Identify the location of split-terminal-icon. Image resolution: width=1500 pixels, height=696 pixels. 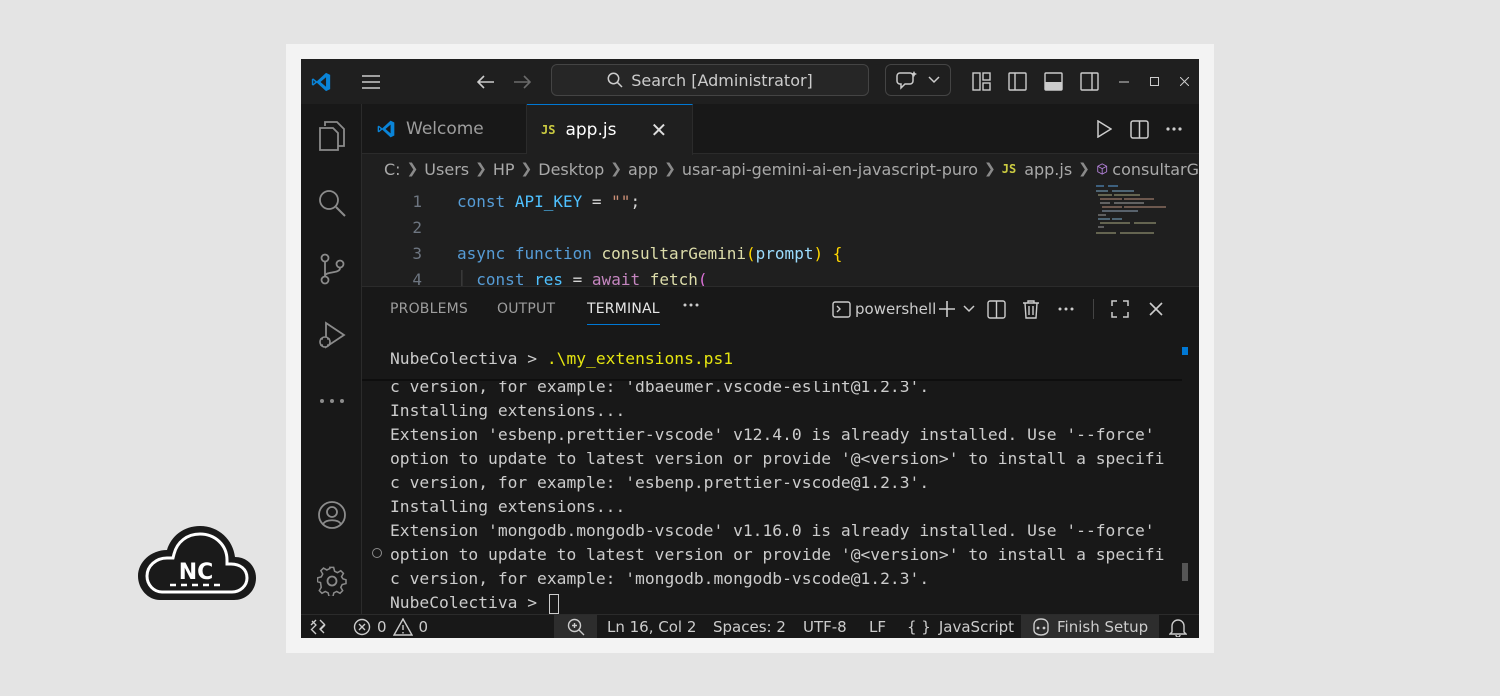
(996, 309).